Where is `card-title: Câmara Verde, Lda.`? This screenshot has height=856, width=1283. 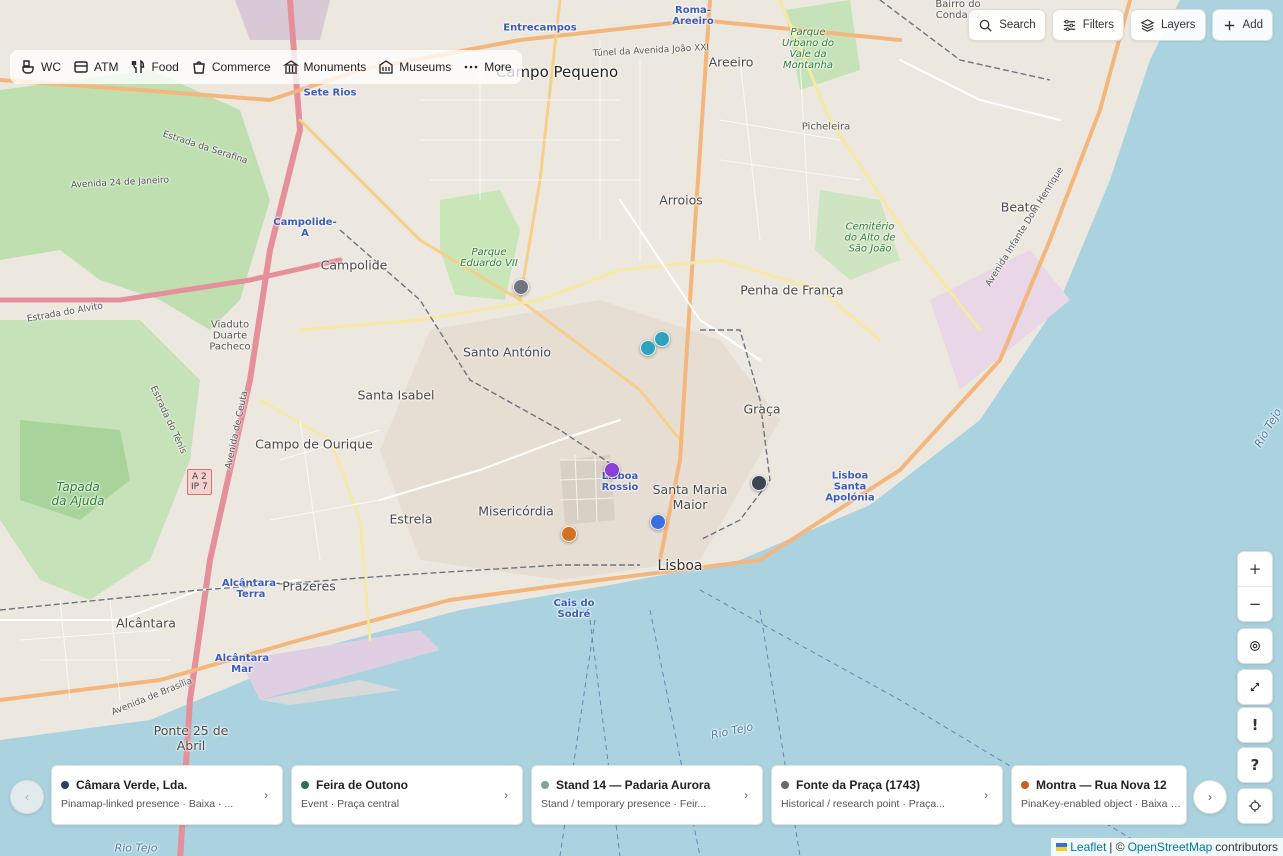 card-title: Câmara Verde, Lda. is located at coordinates (132, 785).